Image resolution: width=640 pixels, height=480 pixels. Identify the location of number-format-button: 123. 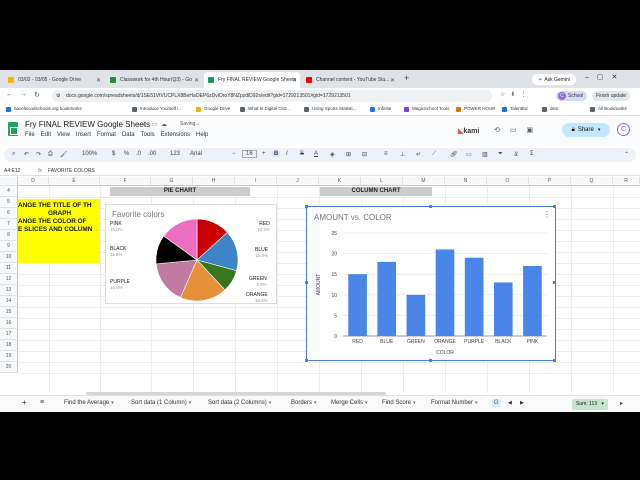
(175, 154).